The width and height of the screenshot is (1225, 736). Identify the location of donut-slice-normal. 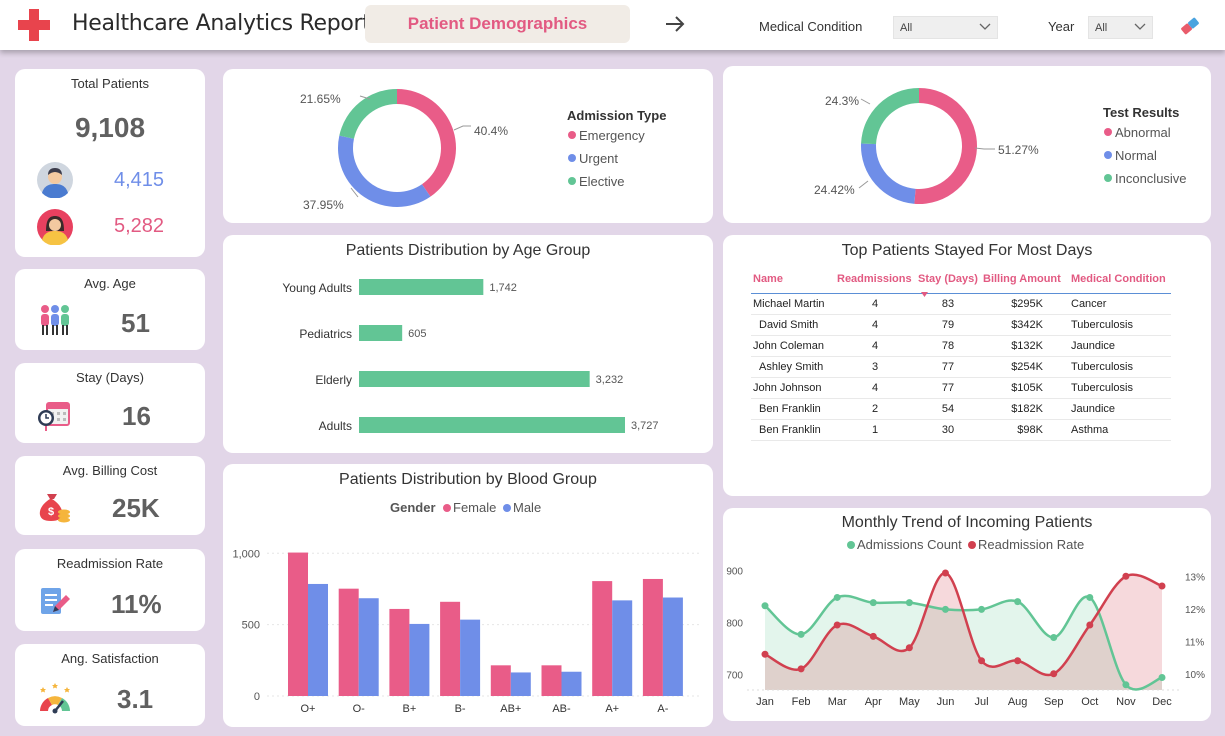
(888, 173).